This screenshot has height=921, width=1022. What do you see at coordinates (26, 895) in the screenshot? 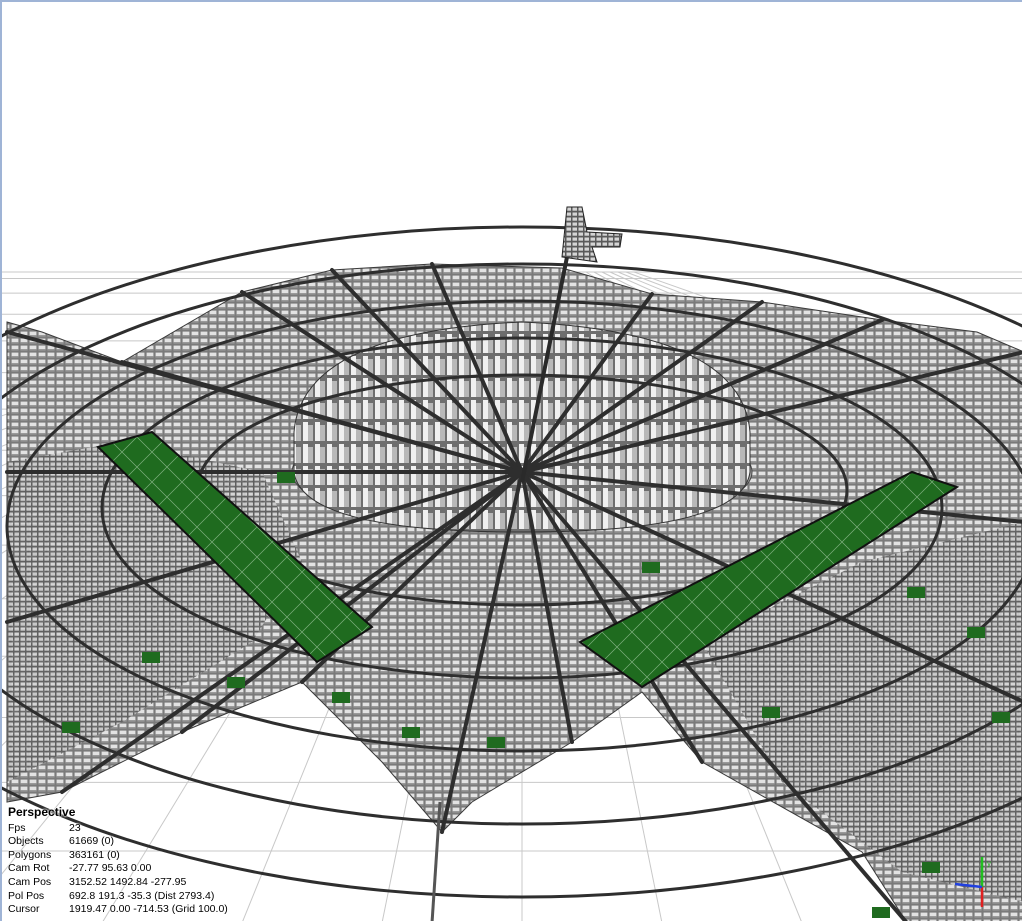
I see `stat-label: Pol Pos` at bounding box center [26, 895].